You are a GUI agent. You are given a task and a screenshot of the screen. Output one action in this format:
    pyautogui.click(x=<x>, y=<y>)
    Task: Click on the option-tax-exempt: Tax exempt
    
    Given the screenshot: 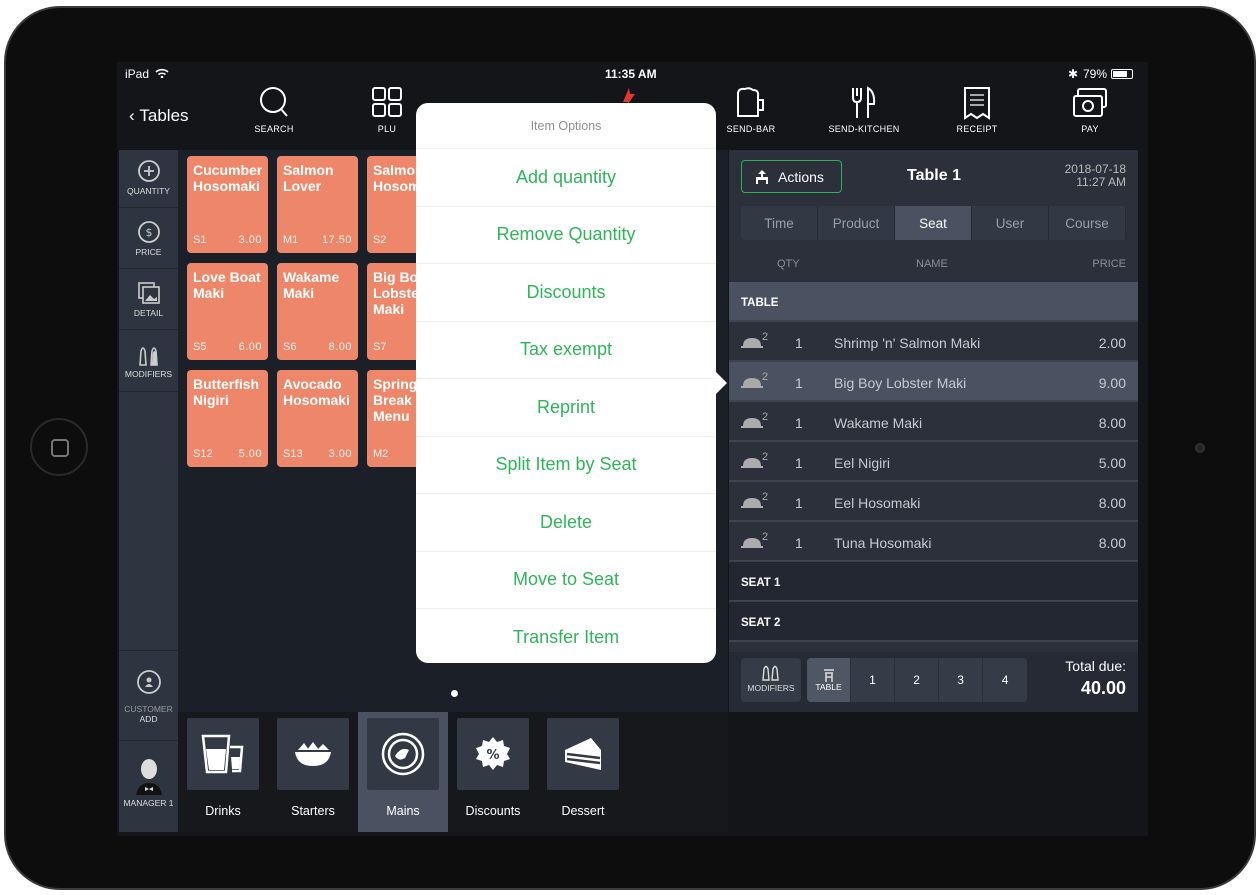 What is the action you would take?
    pyautogui.click(x=566, y=349)
    